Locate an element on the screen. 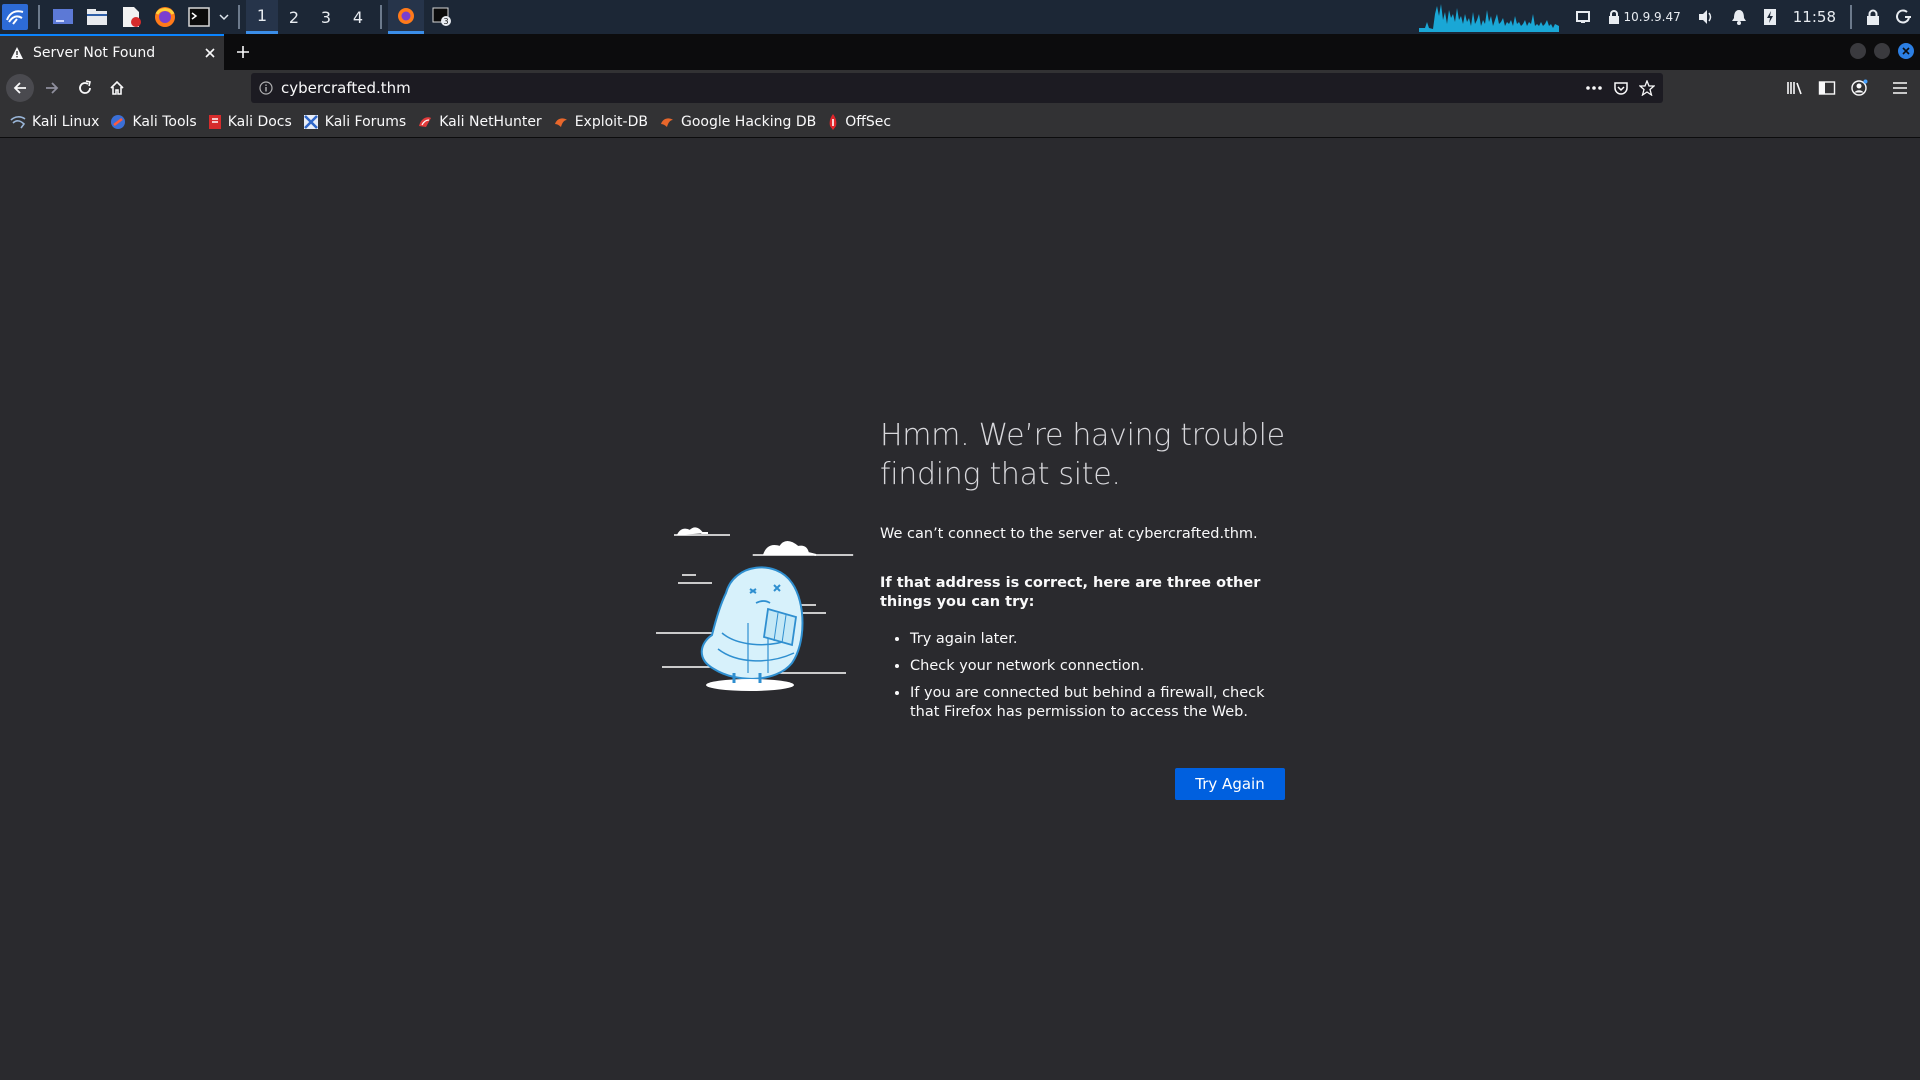  show-desktop-icon is located at coordinates (63, 17).